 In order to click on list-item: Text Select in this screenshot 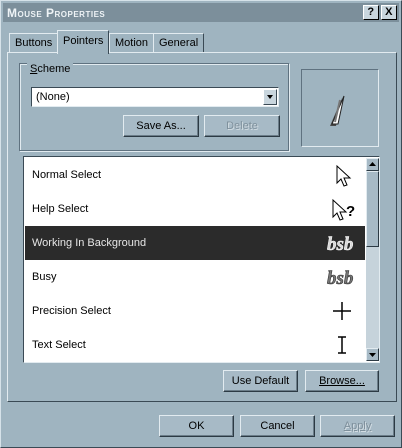, I will do `click(195, 345)`.